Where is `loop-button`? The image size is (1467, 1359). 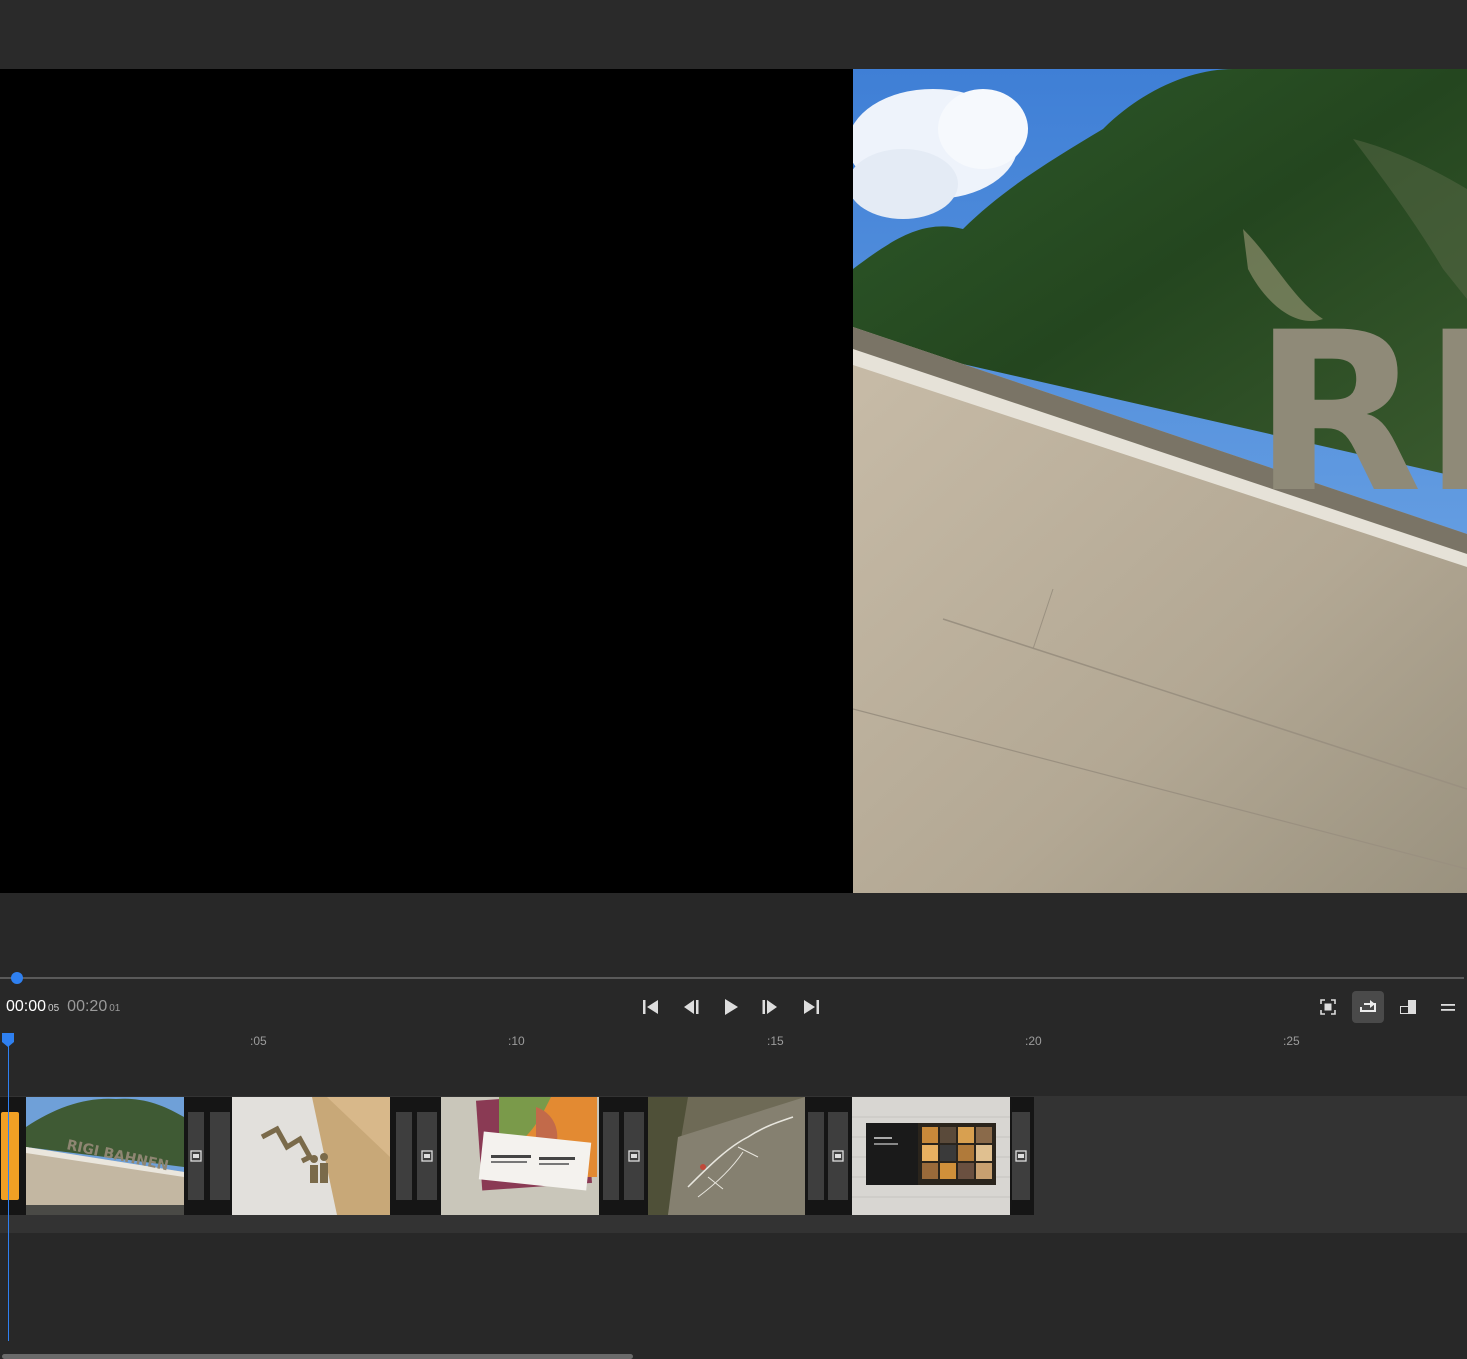
loop-button is located at coordinates (1368, 1007).